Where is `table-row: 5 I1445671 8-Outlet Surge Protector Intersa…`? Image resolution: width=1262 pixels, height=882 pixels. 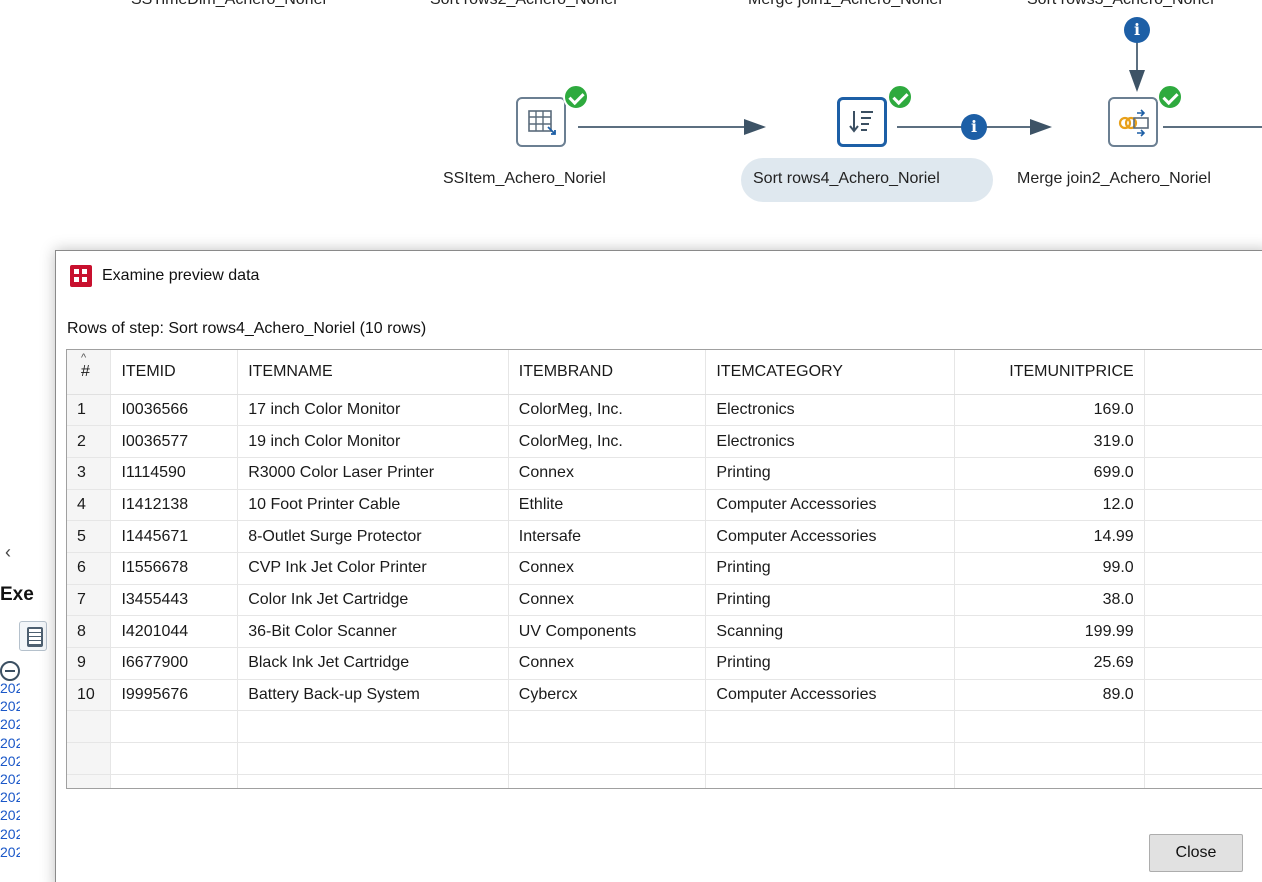
table-row: 5 I1445671 8-Outlet Surge Protector Intersa… is located at coordinates (664, 536).